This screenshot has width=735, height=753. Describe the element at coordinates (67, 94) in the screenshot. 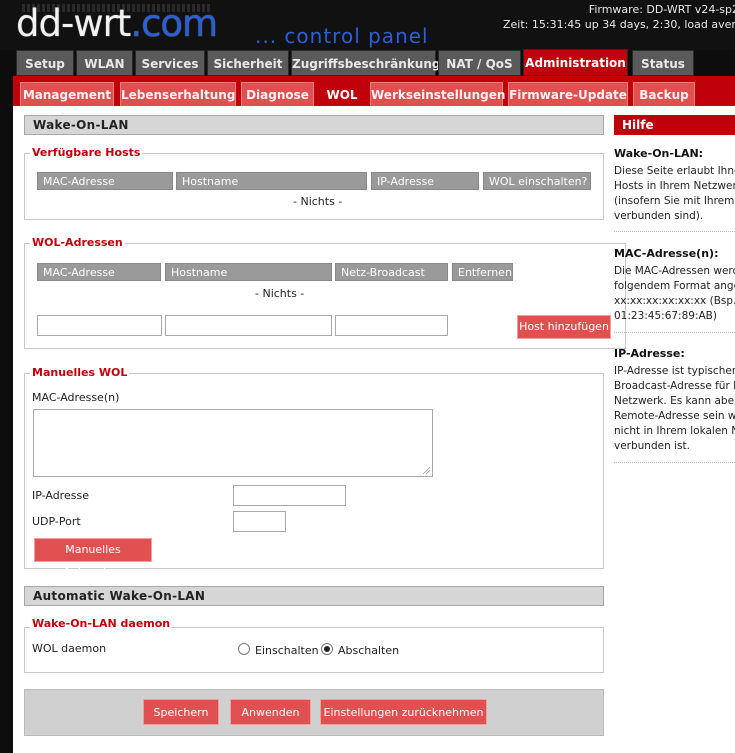

I see `subtab-management: Management` at that location.